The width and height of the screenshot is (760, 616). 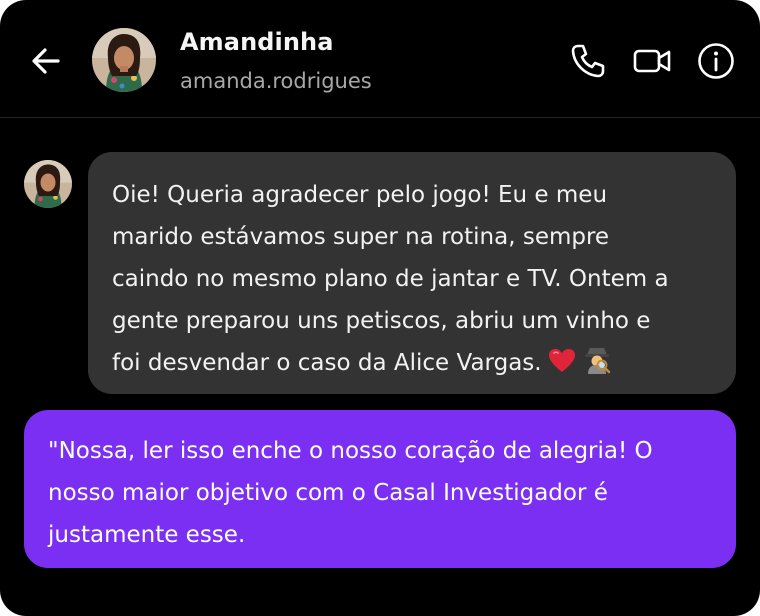 What do you see at coordinates (597, 366) in the screenshot?
I see `detective-emoji-icon` at bounding box center [597, 366].